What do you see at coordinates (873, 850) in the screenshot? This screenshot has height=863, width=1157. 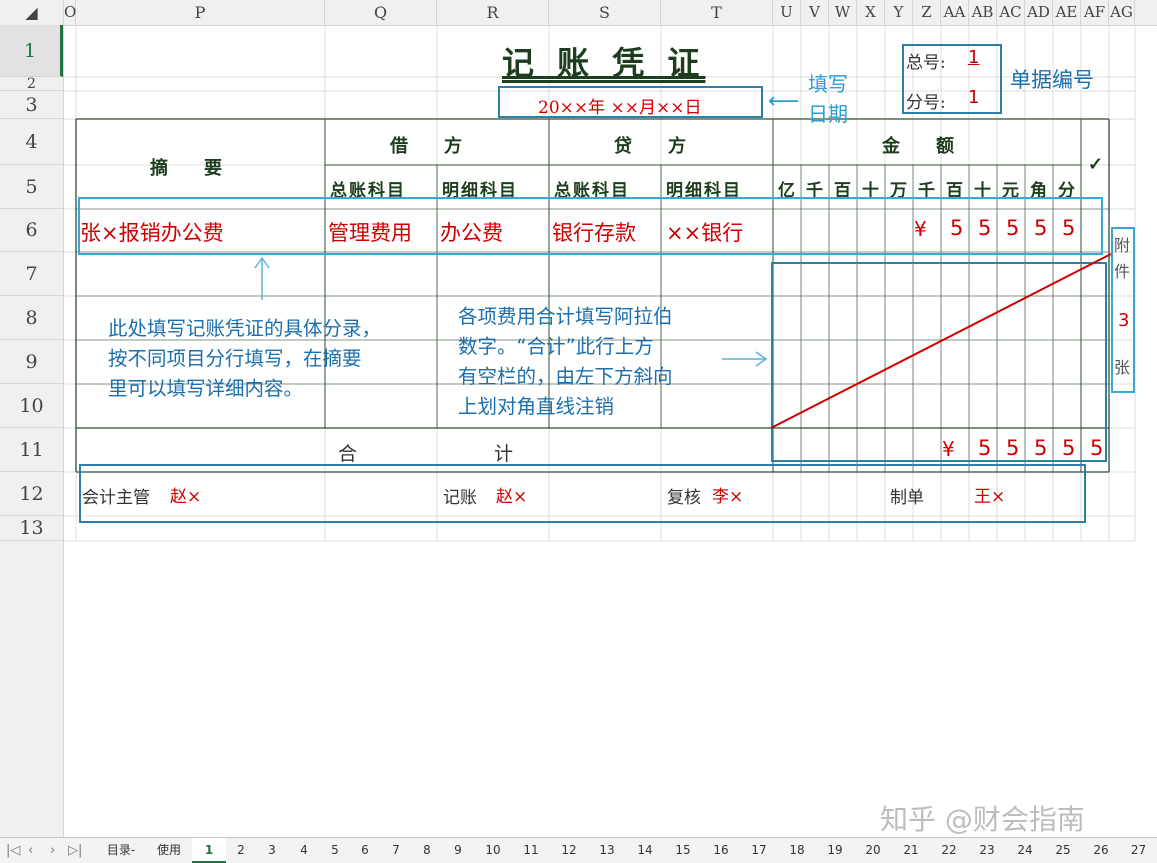 I see `sheet-tab-21: 20` at bounding box center [873, 850].